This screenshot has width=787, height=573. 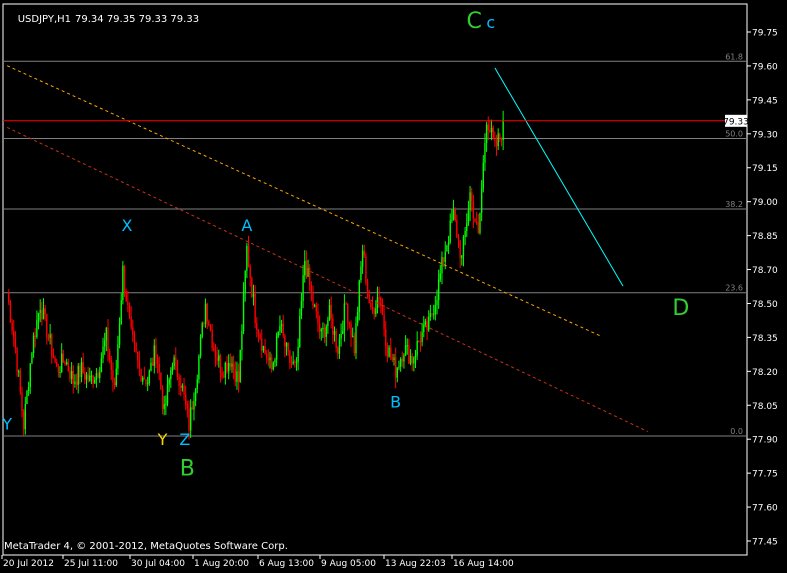 I want to click on time-axis-label: 30 Jul 04:00, so click(x=158, y=564).